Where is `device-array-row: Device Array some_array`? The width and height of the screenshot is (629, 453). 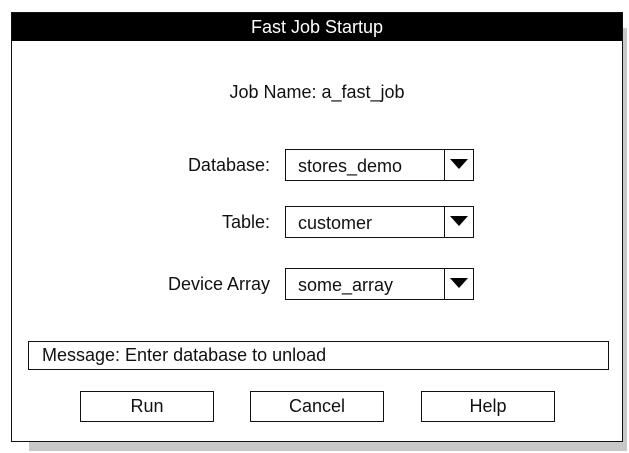 device-array-row: Device Array some_array is located at coordinates (317, 284).